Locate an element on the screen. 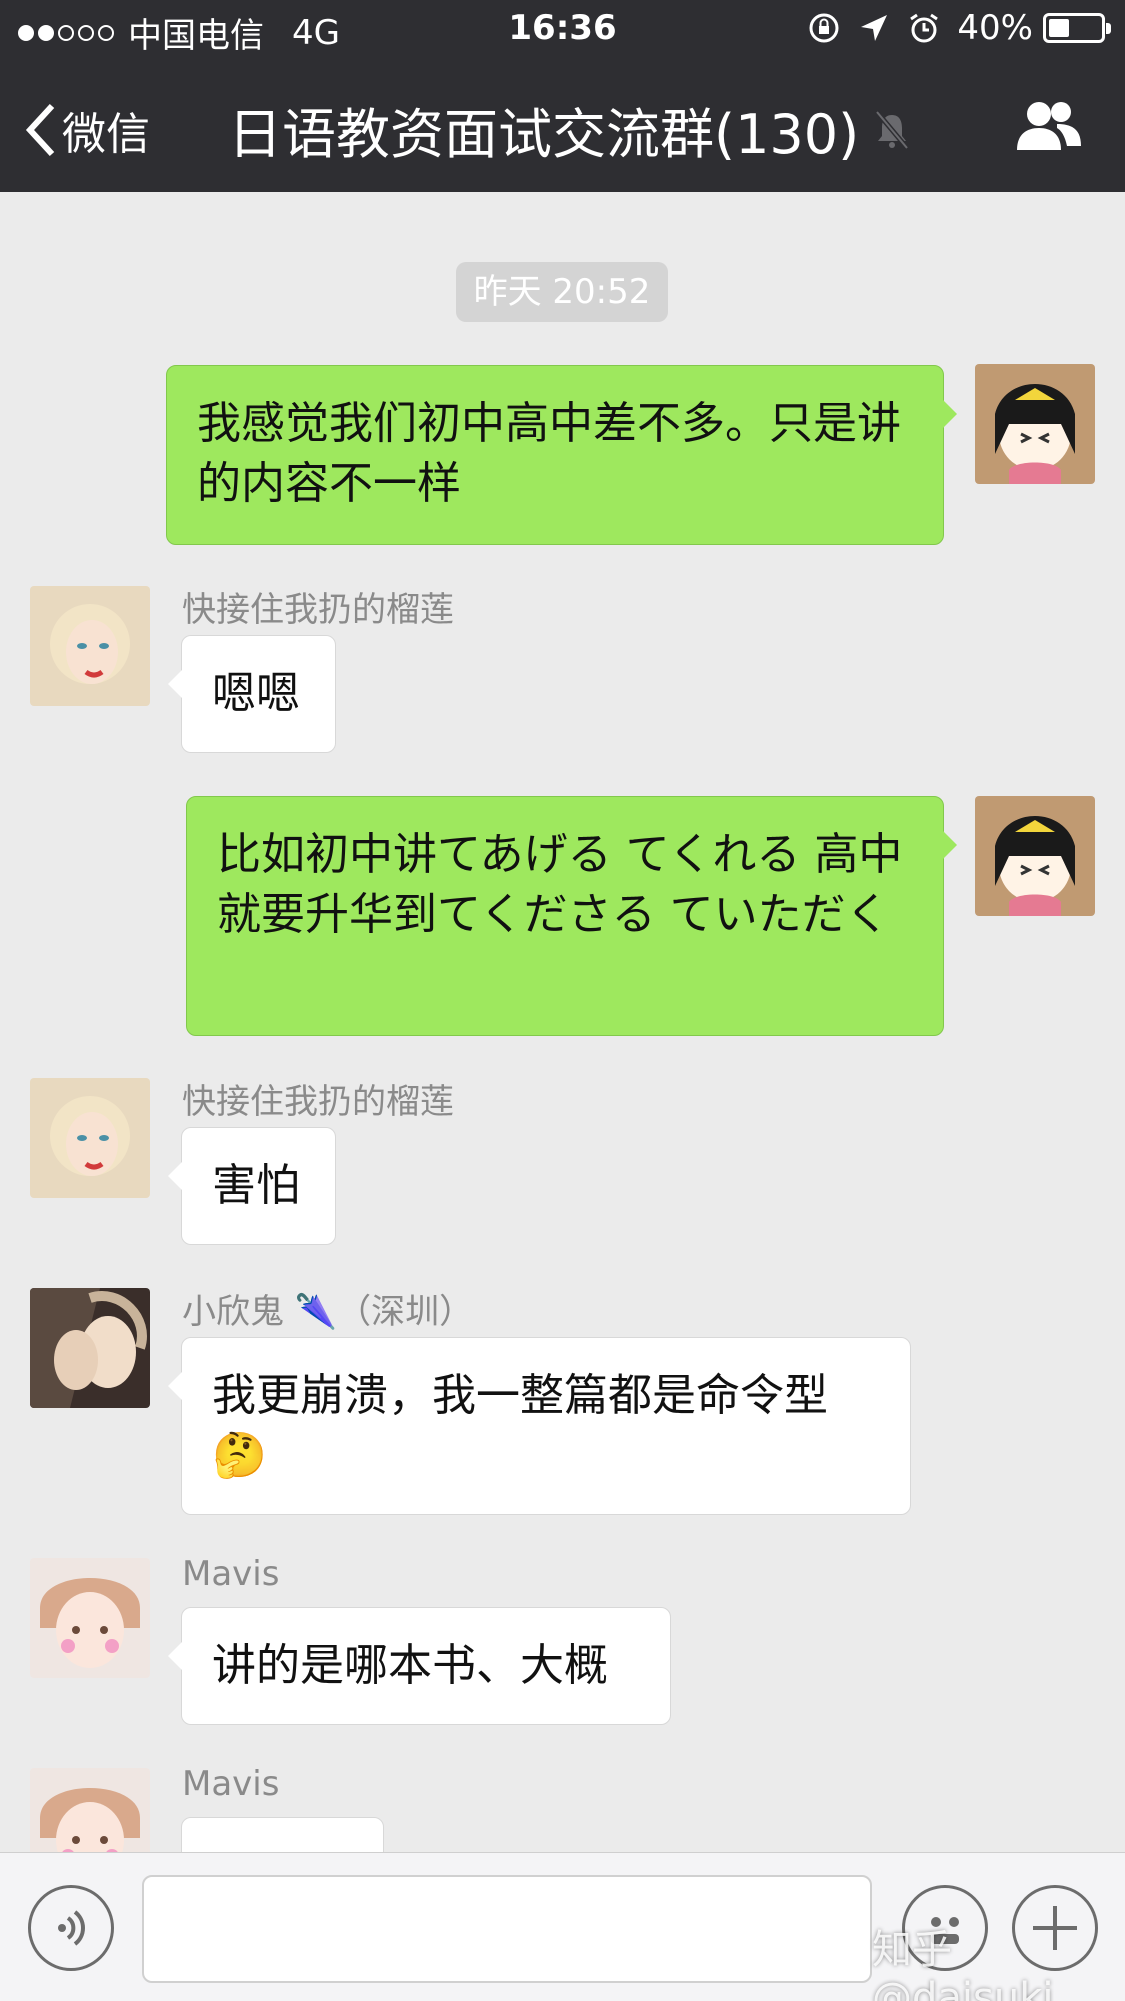 This screenshot has width=1125, height=2001. status-bar: 中国电信 4G 16:36 40% is located at coordinates (562, 30).